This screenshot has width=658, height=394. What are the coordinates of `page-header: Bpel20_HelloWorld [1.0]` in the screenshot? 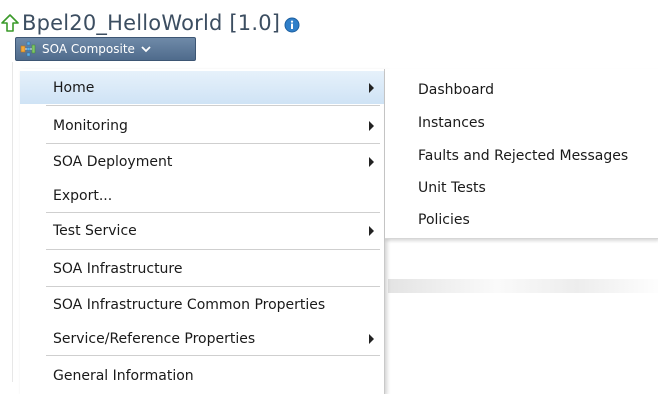 It's located at (150, 23).